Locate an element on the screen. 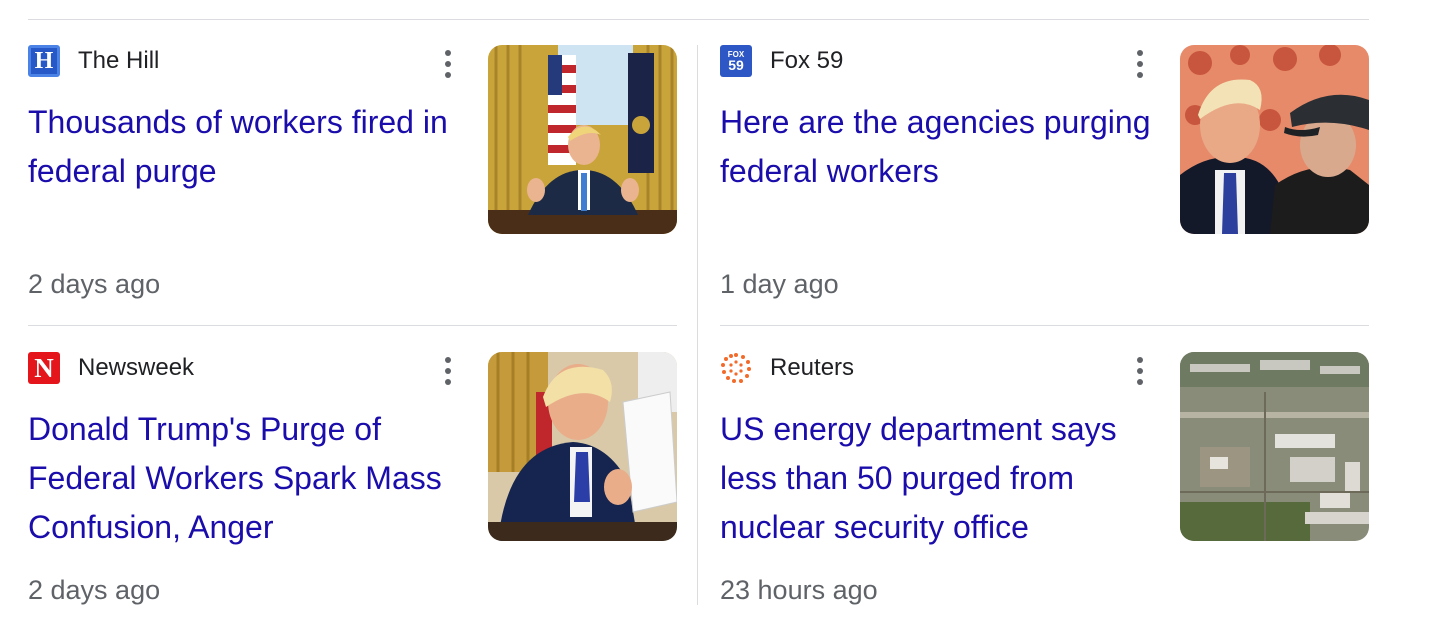 The width and height of the screenshot is (1456, 625). trump-oval-office-thumbnail is located at coordinates (582, 139).